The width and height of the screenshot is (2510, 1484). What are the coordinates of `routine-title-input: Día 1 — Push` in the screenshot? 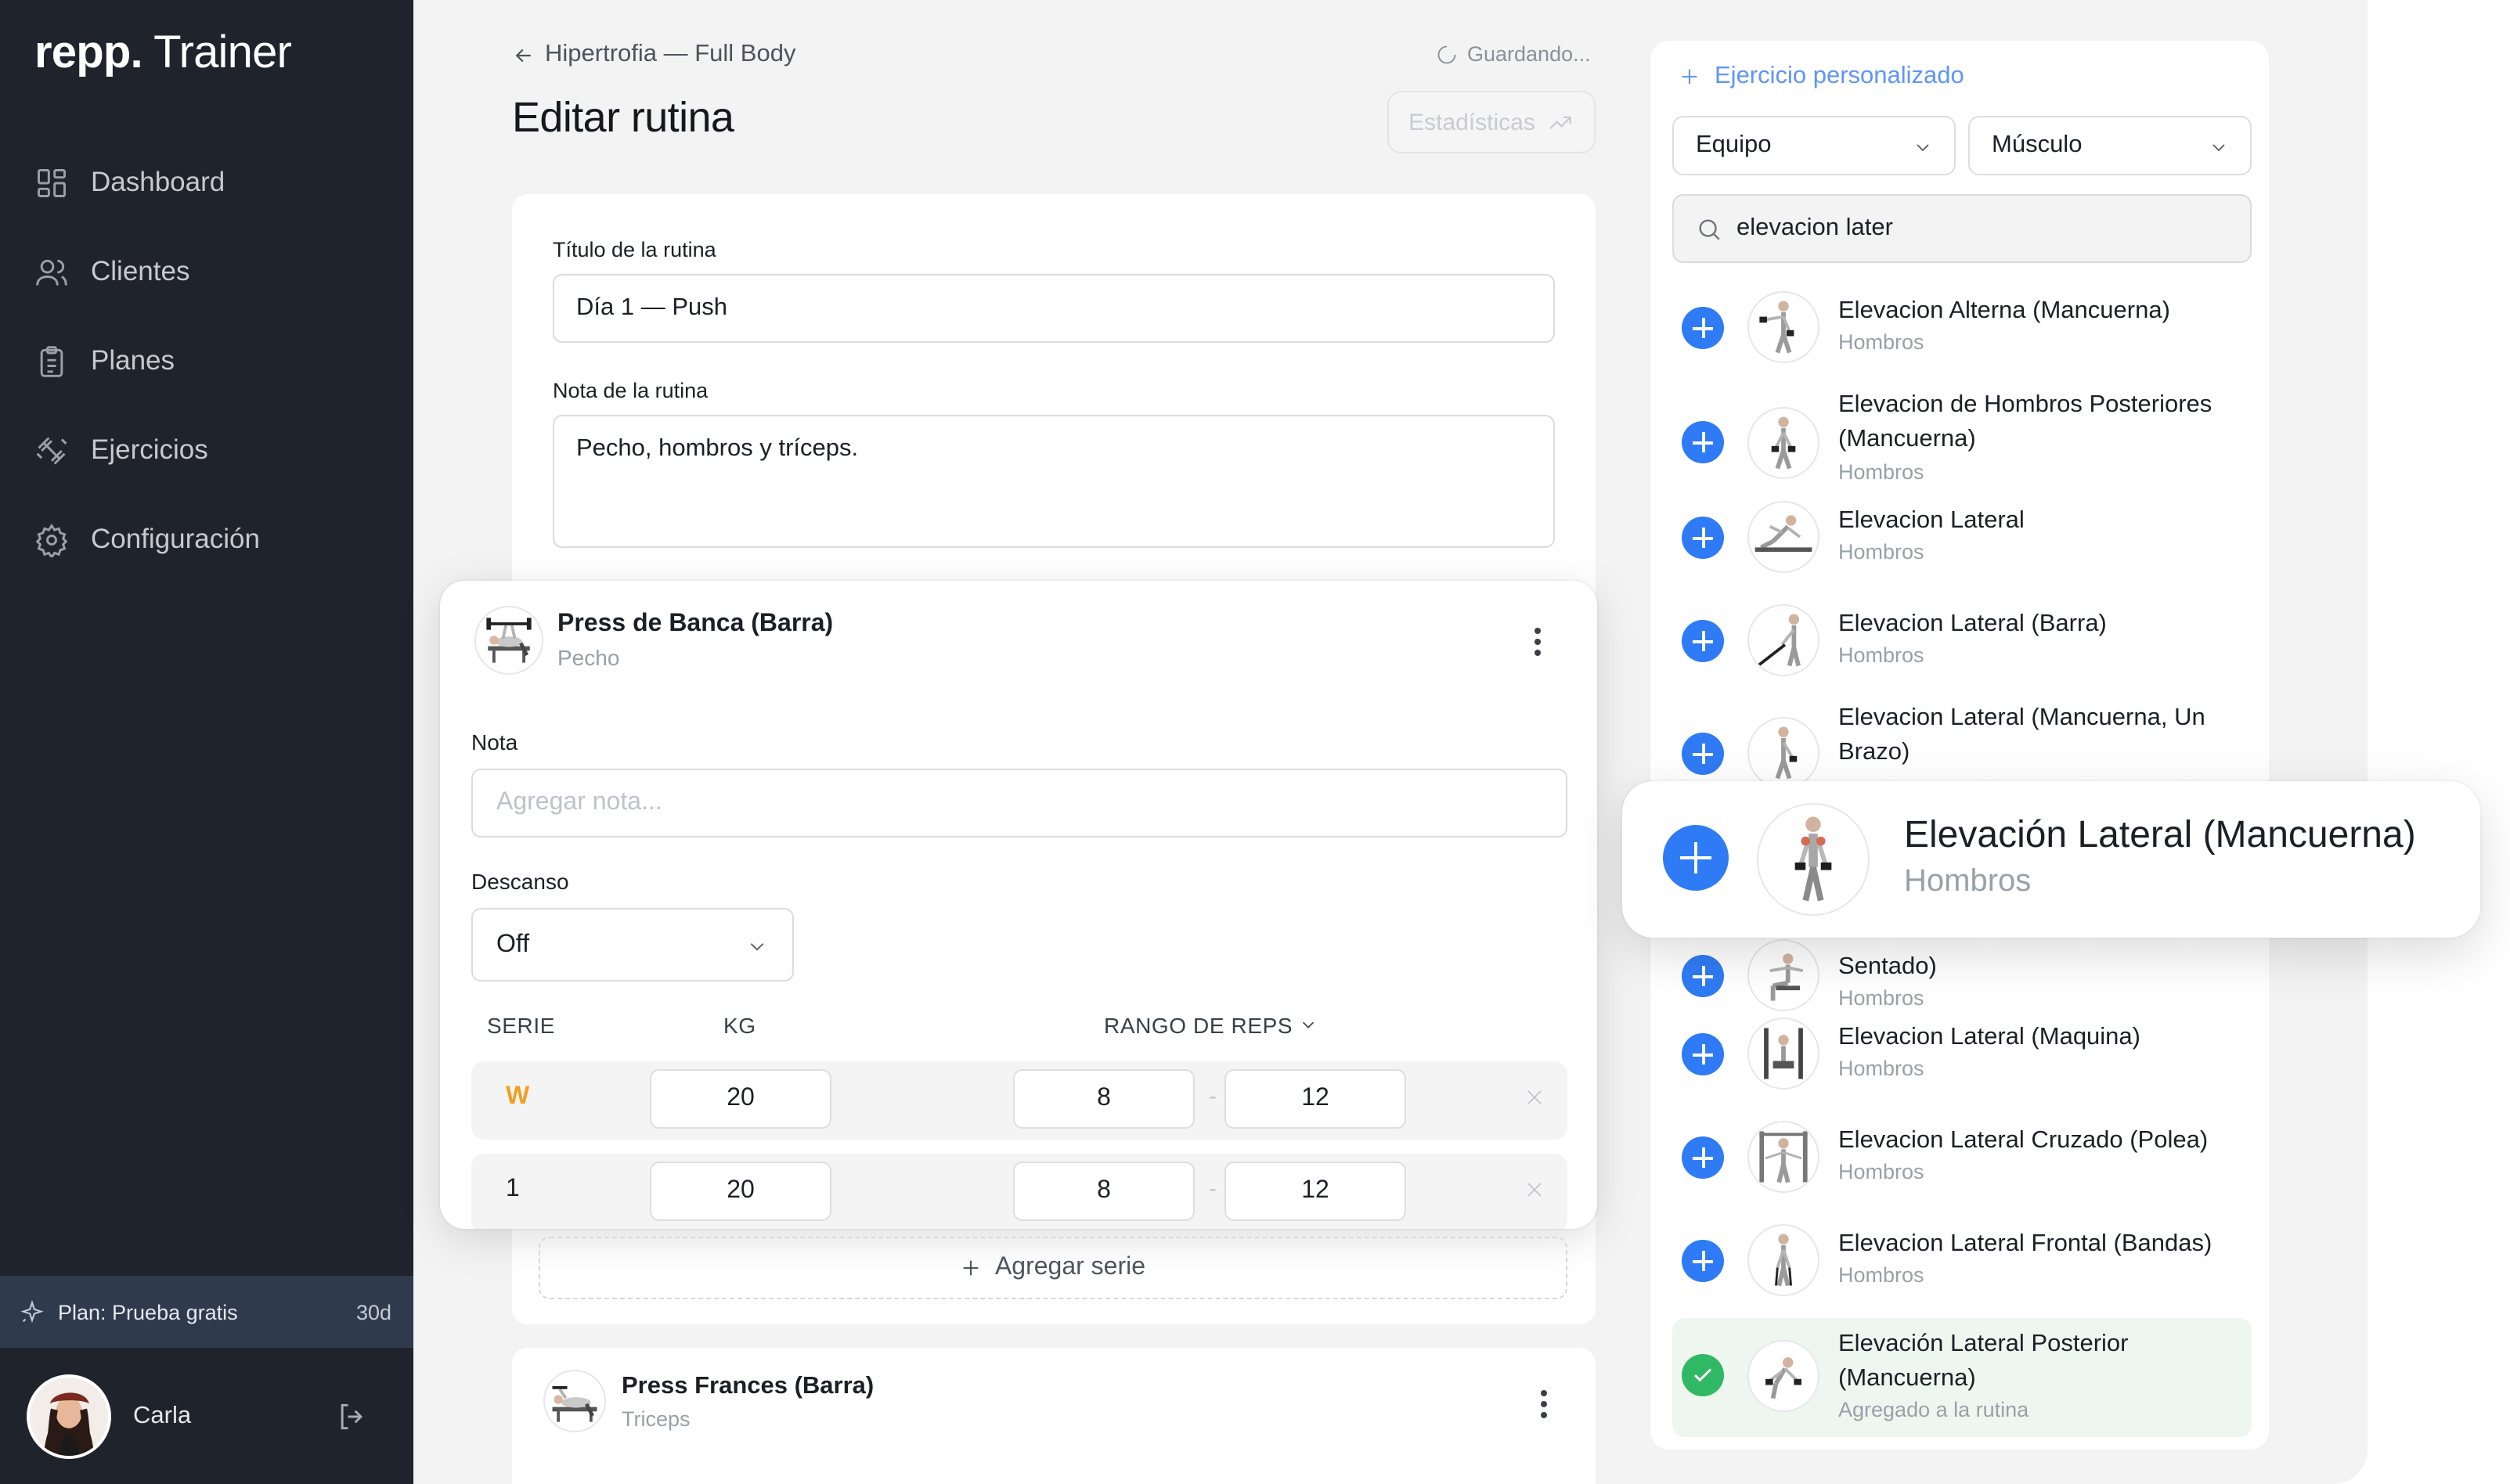 It's located at (1054, 309).